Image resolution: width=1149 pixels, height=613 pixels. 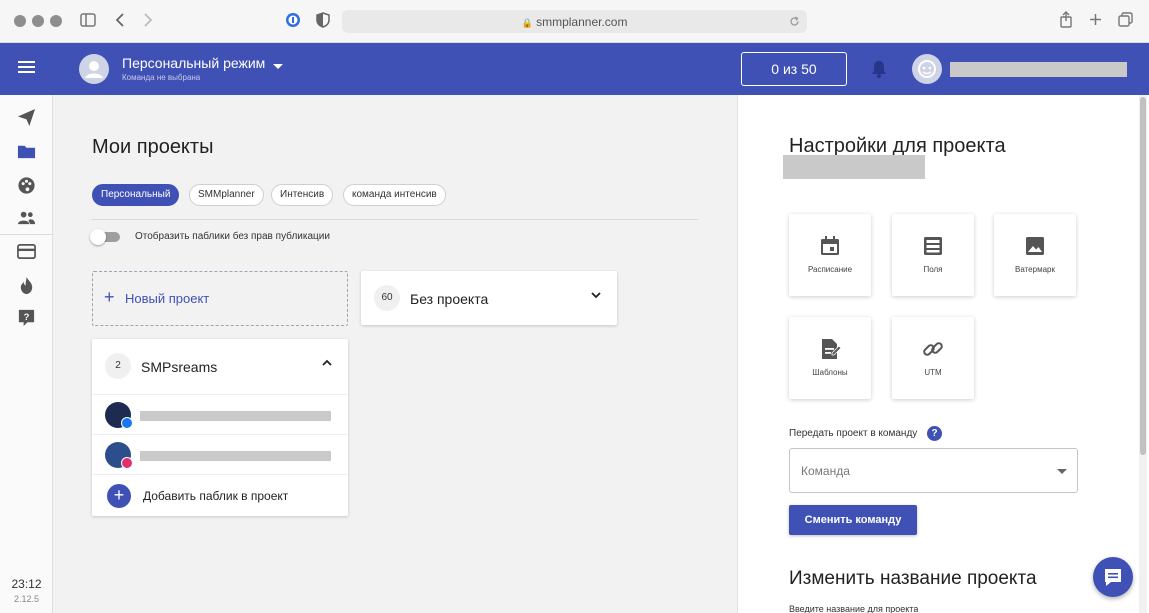 What do you see at coordinates (120, 20) in the screenshot?
I see `back-icon` at bounding box center [120, 20].